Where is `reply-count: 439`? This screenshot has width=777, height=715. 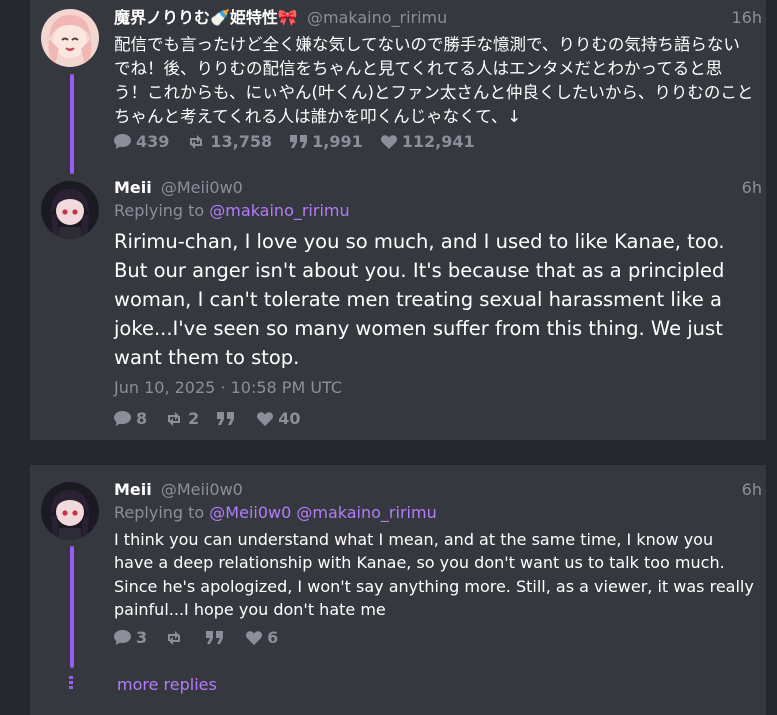
reply-count: 439 is located at coordinates (153, 141).